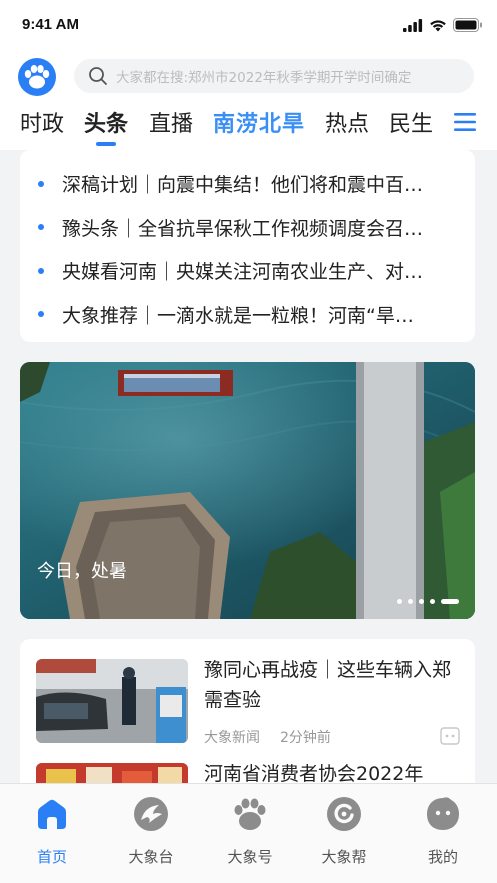 This screenshot has height=883, width=497. What do you see at coordinates (151, 831) in the screenshot?
I see `tabbar-daxiangtai: 大象台` at bounding box center [151, 831].